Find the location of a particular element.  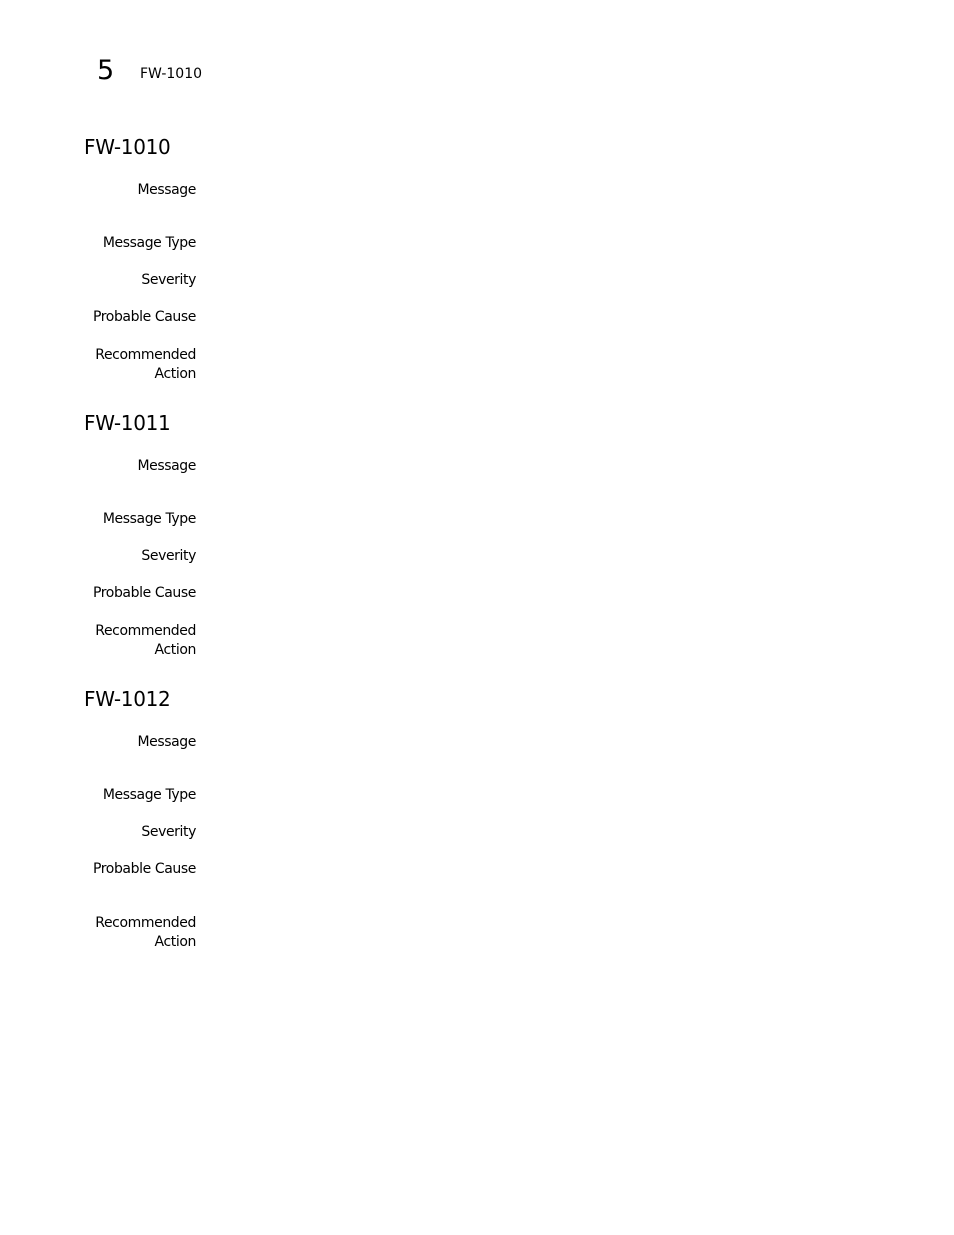

running-head: FW-1010 is located at coordinates (171, 74).